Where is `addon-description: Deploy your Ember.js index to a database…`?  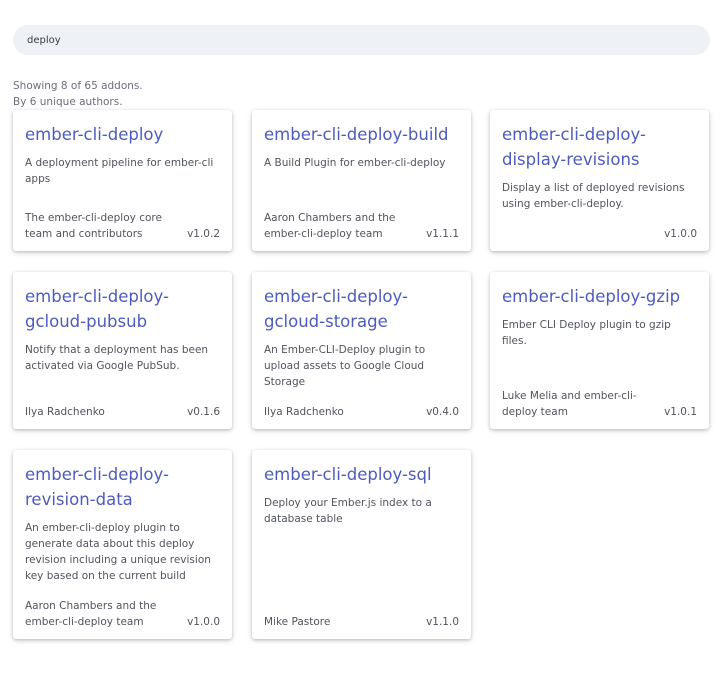
addon-description: Deploy your Ember.js index to a database… is located at coordinates (348, 511).